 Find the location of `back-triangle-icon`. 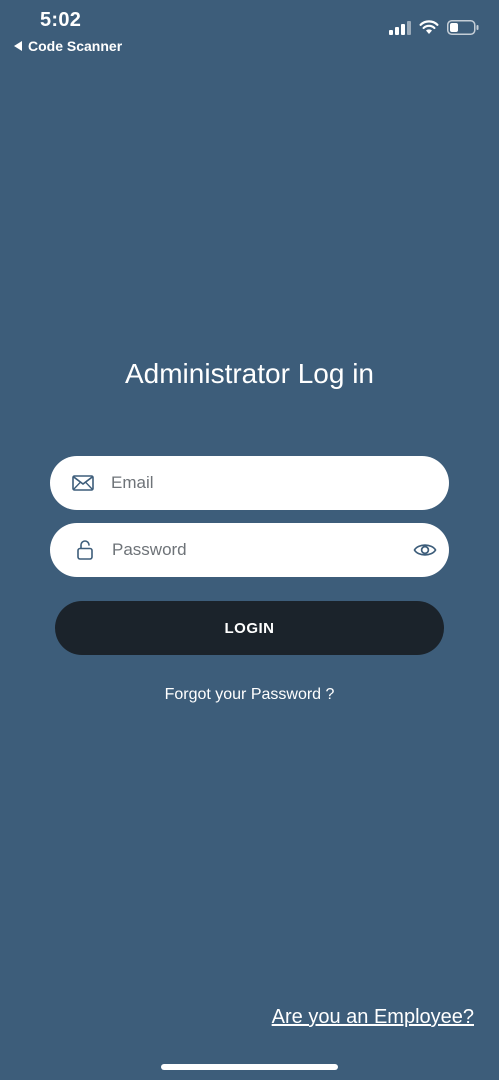

back-triangle-icon is located at coordinates (18, 46).